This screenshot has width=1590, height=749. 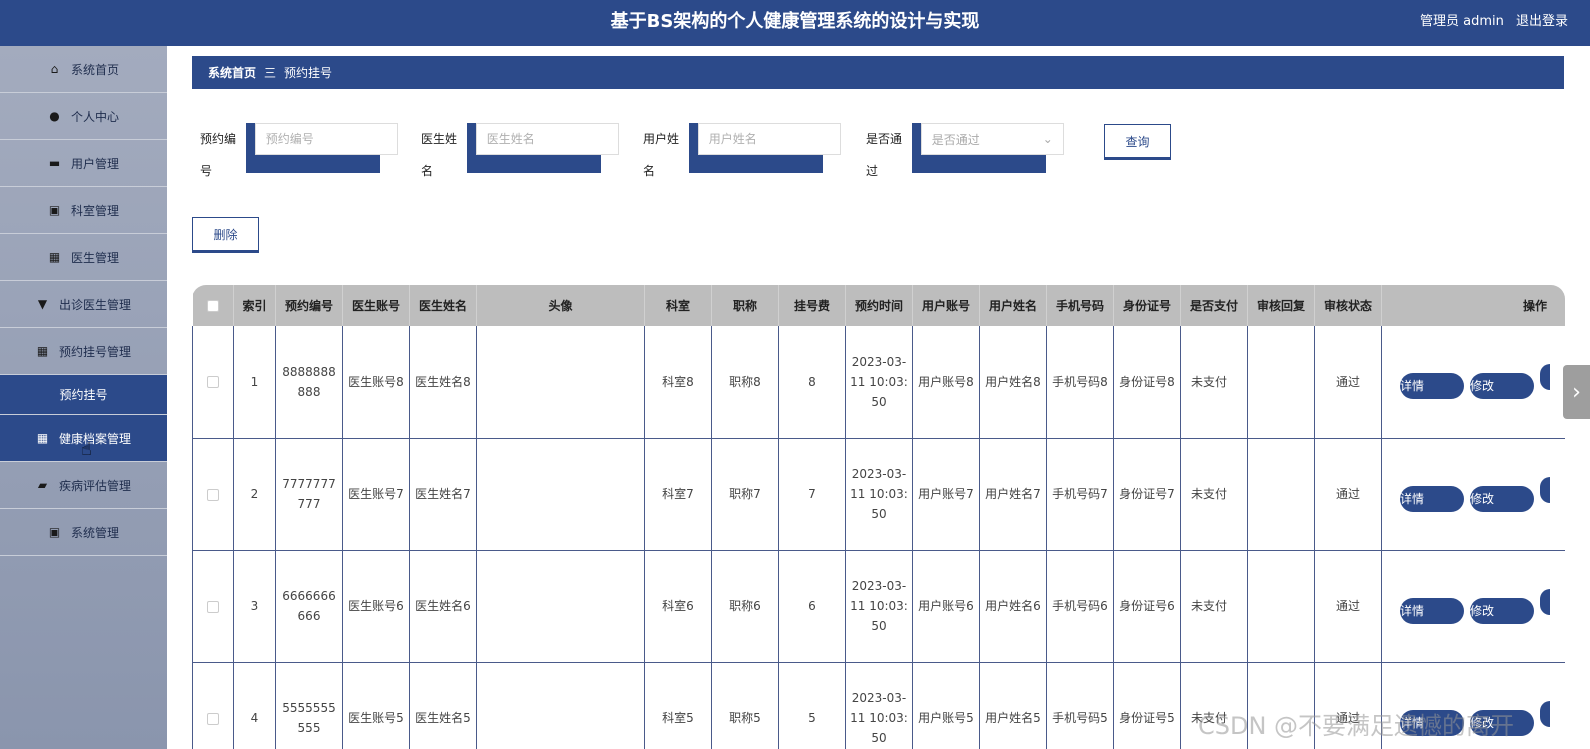 I want to click on sidebar-item-label: 出诊医生管理, so click(x=94, y=304).